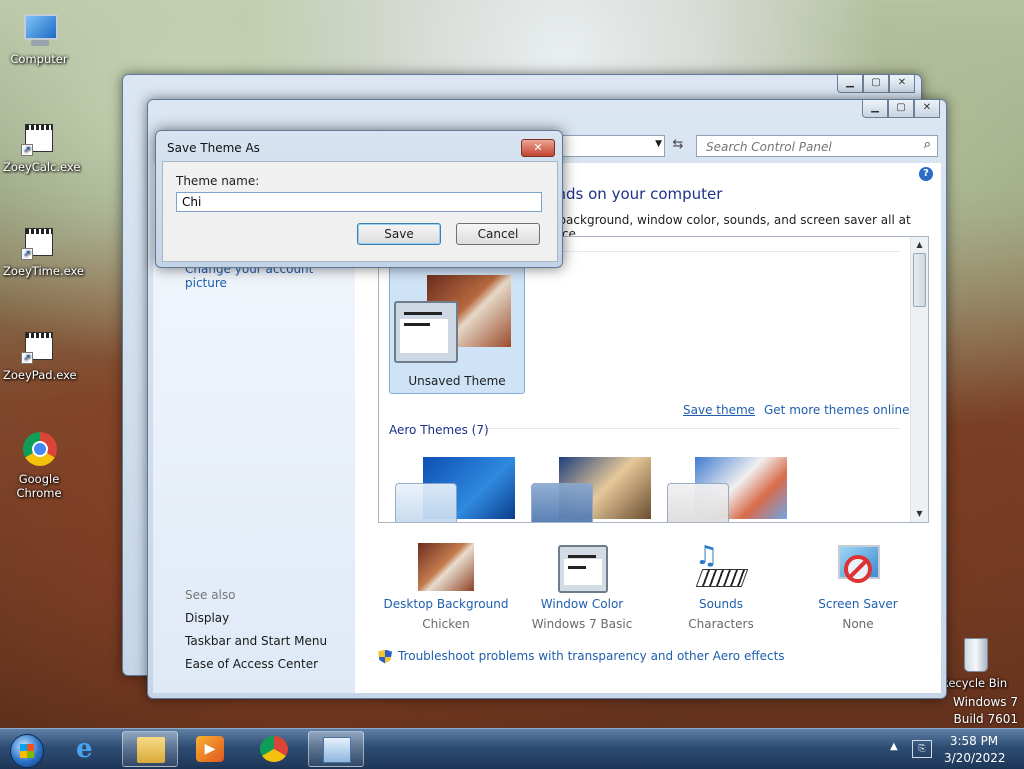 This screenshot has height=769, width=1024. Describe the element at coordinates (218, 181) in the screenshot. I see `theme-name-label: Theme name:` at that location.